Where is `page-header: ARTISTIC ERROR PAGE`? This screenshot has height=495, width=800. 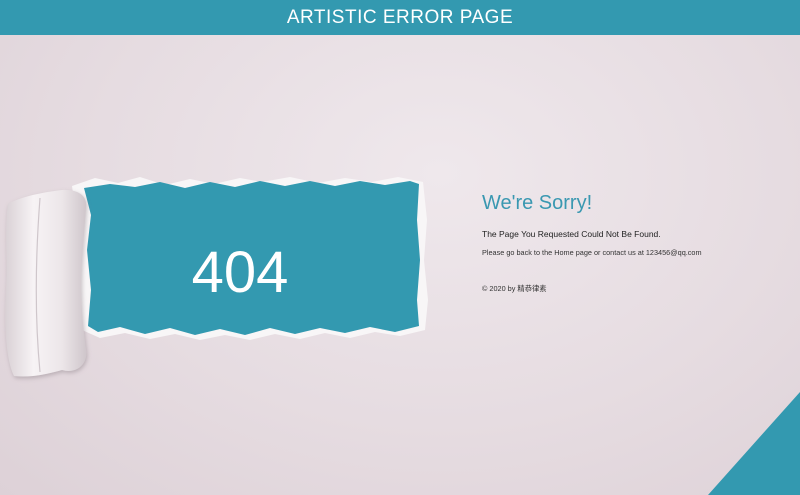 page-header: ARTISTIC ERROR PAGE is located at coordinates (400, 17).